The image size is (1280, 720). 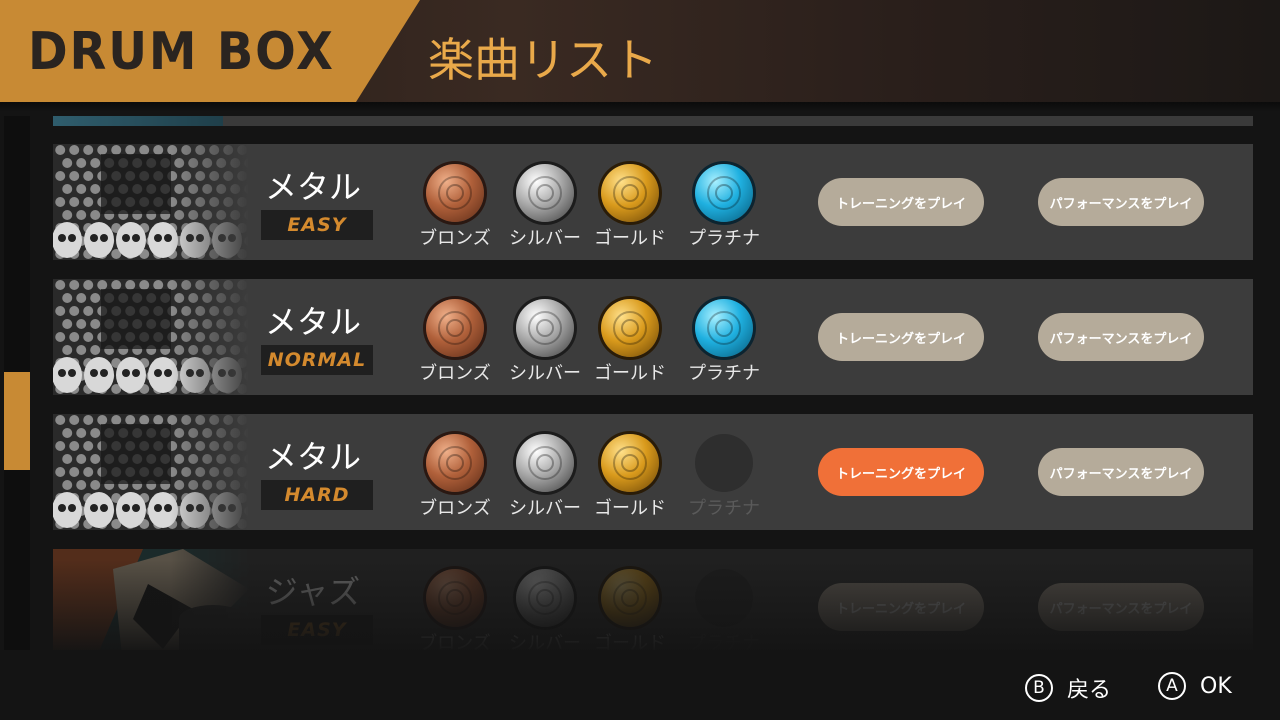 What do you see at coordinates (543, 60) in the screenshot?
I see `page-title: 楽曲リスト` at bounding box center [543, 60].